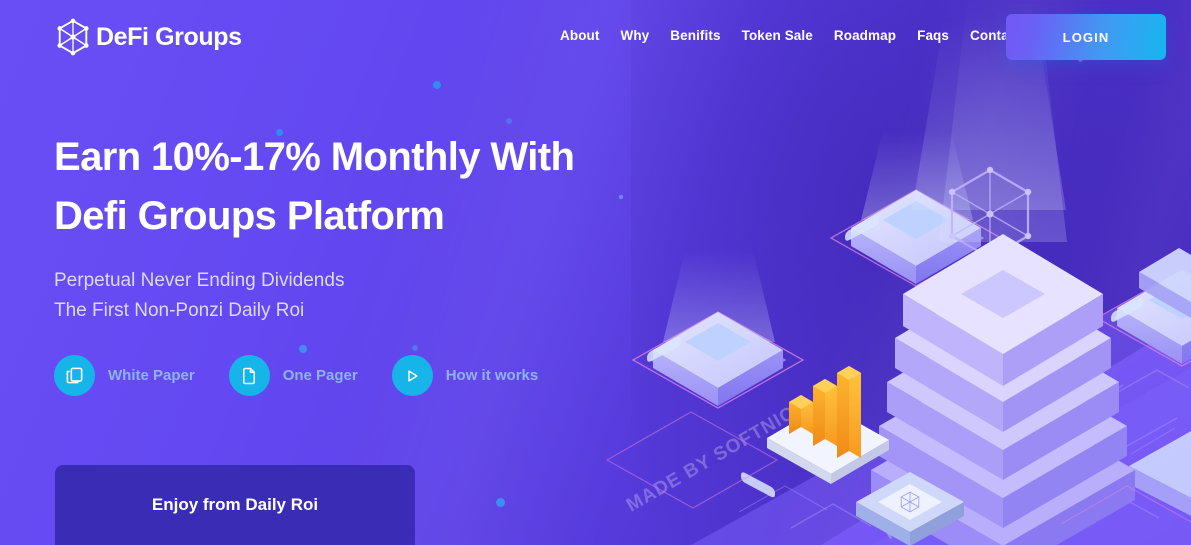 The height and width of the screenshot is (545, 1191). Describe the element at coordinates (634, 35) in the screenshot. I see `nav-item-why: Why` at that location.